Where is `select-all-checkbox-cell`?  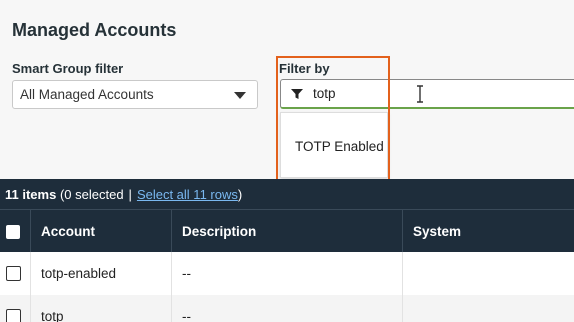
select-all-checkbox-cell is located at coordinates (15, 231).